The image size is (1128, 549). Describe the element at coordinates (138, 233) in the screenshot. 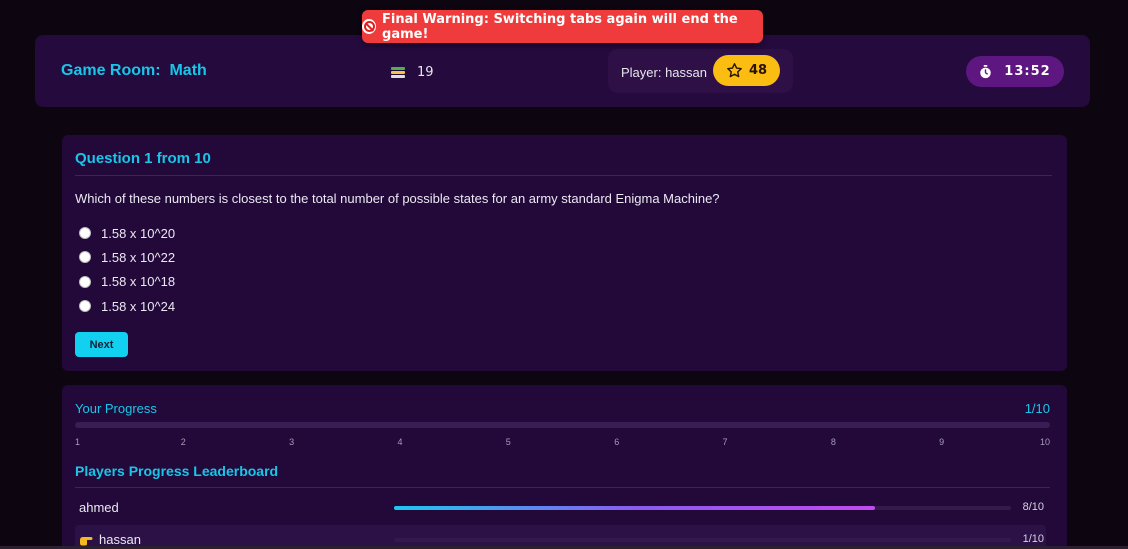

I see `option-label: 1.58 x 10^20` at that location.